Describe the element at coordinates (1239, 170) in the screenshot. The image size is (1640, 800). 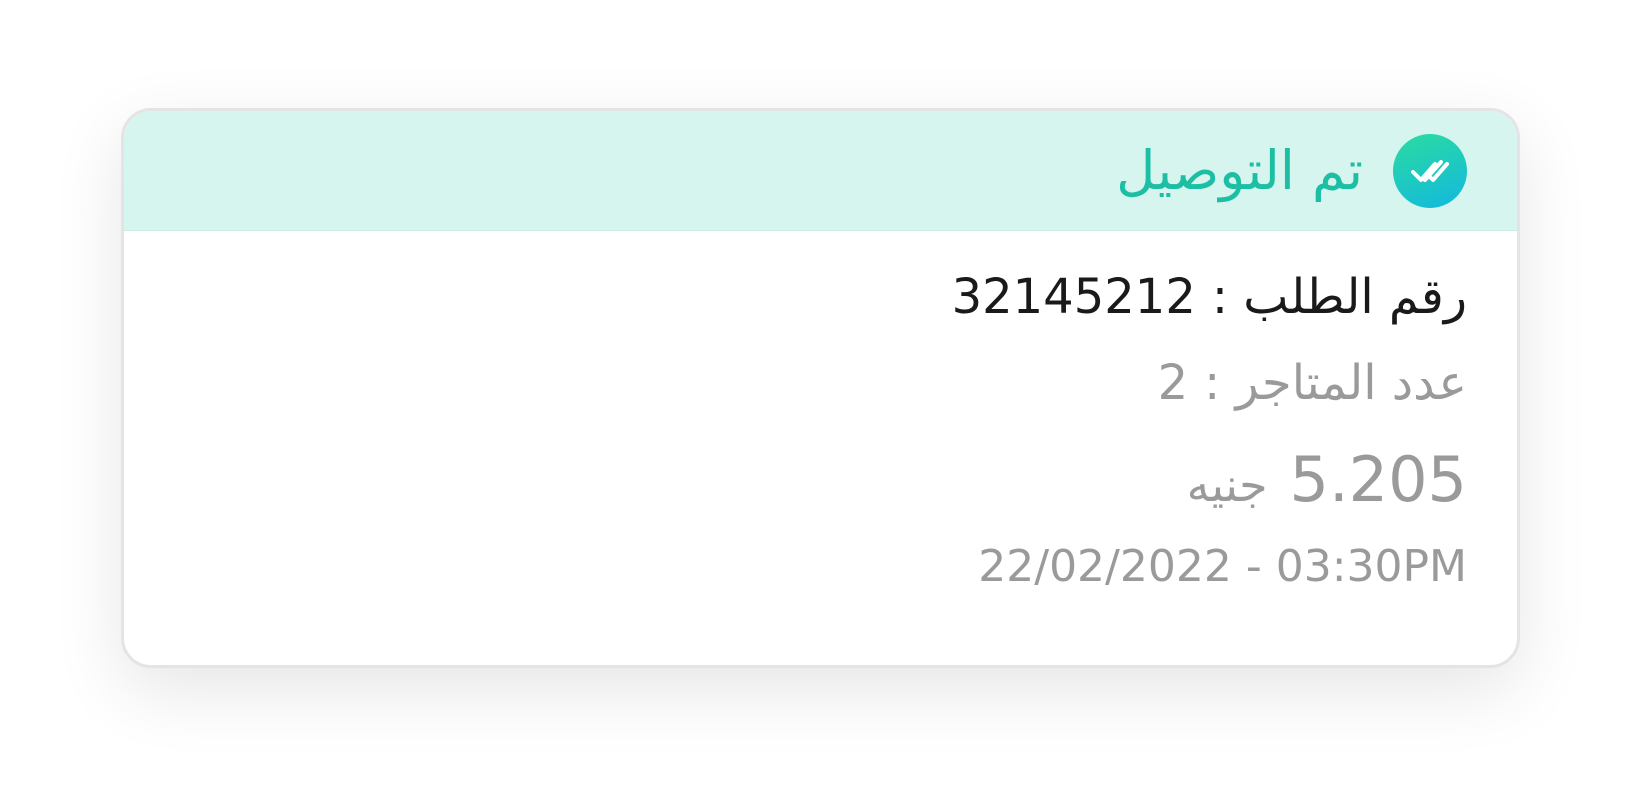
I see `order-status-label: تم التوصيل` at that location.